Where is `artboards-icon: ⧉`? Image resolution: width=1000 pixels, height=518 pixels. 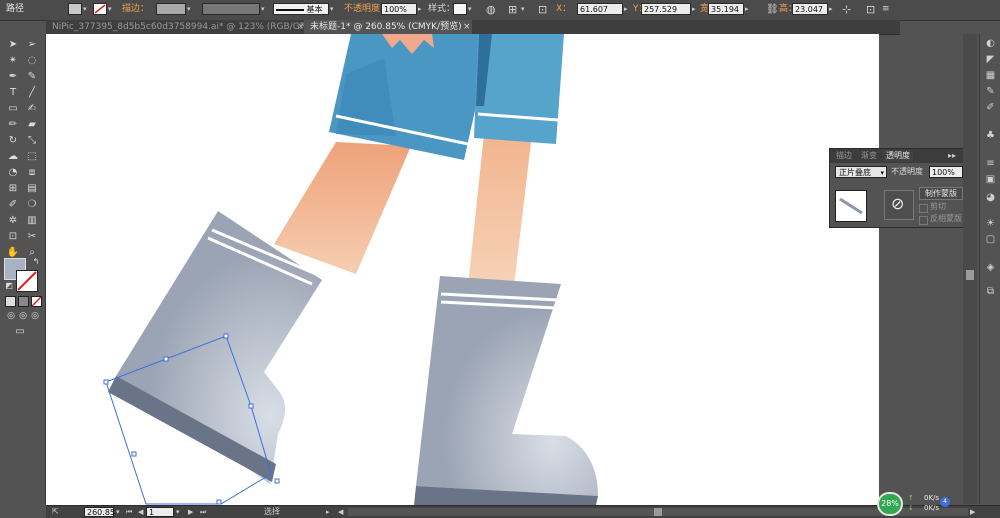
artboards-icon: ⧉ is located at coordinates (990, 292).